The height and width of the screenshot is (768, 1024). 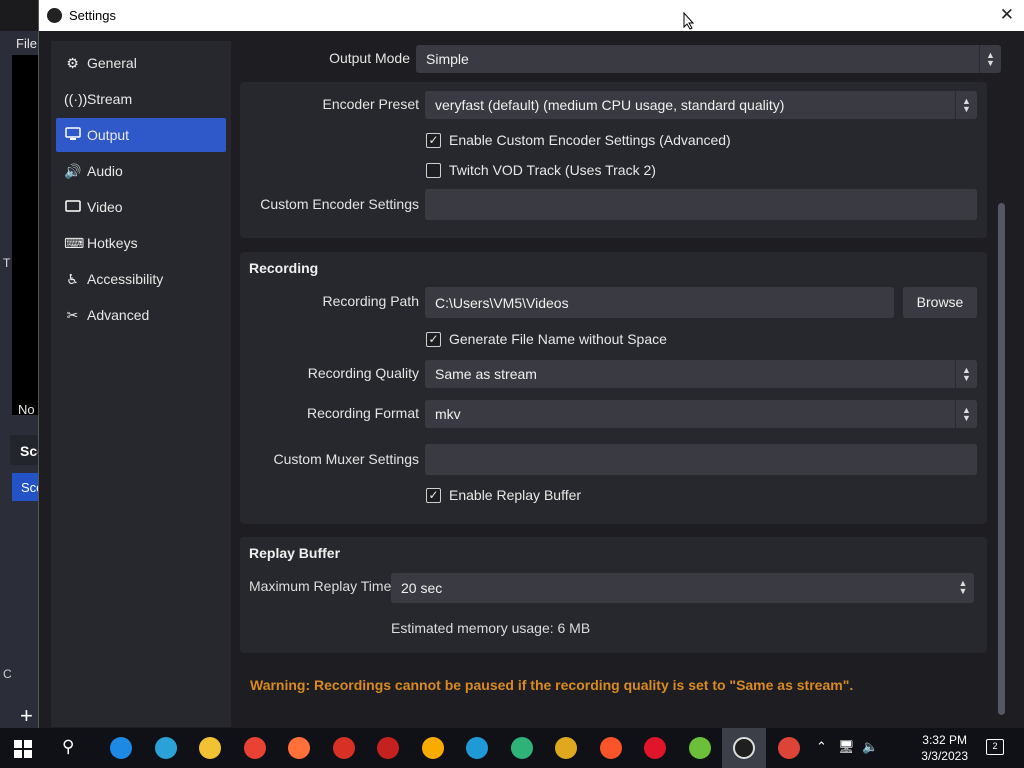 What do you see at coordinates (141, 171) in the screenshot?
I see `sidebar-item-audio: 🔊 Audio` at bounding box center [141, 171].